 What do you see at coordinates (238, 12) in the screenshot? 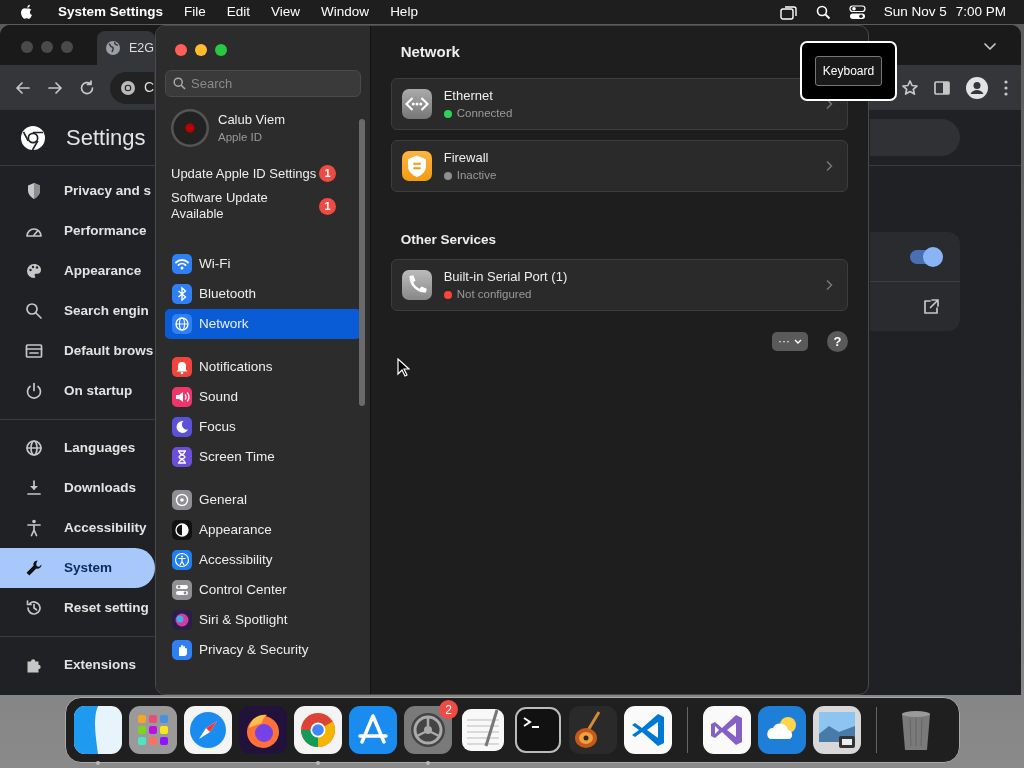
I see `menu-item: Edit` at bounding box center [238, 12].